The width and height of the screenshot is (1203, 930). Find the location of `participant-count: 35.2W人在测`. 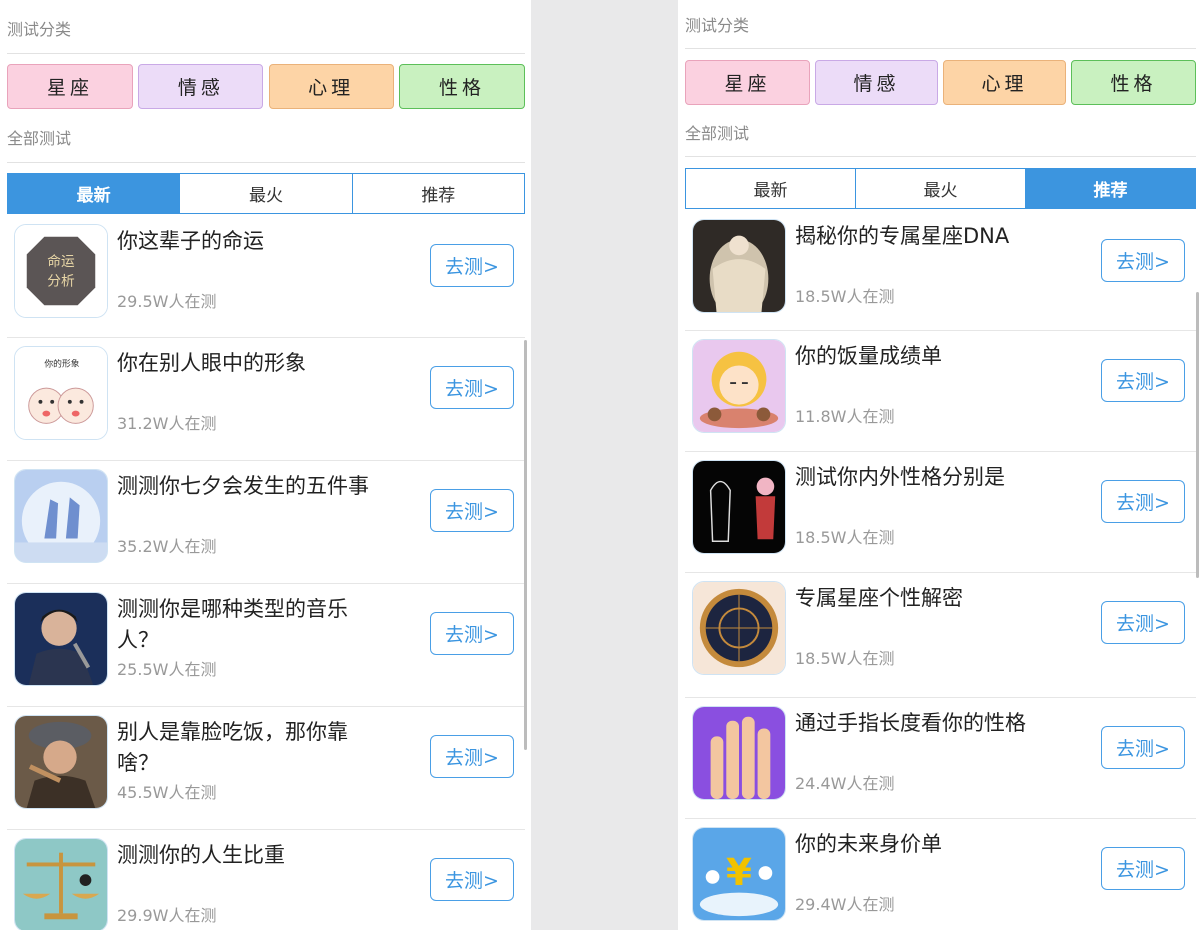

participant-count: 35.2W人在测 is located at coordinates (167, 546).